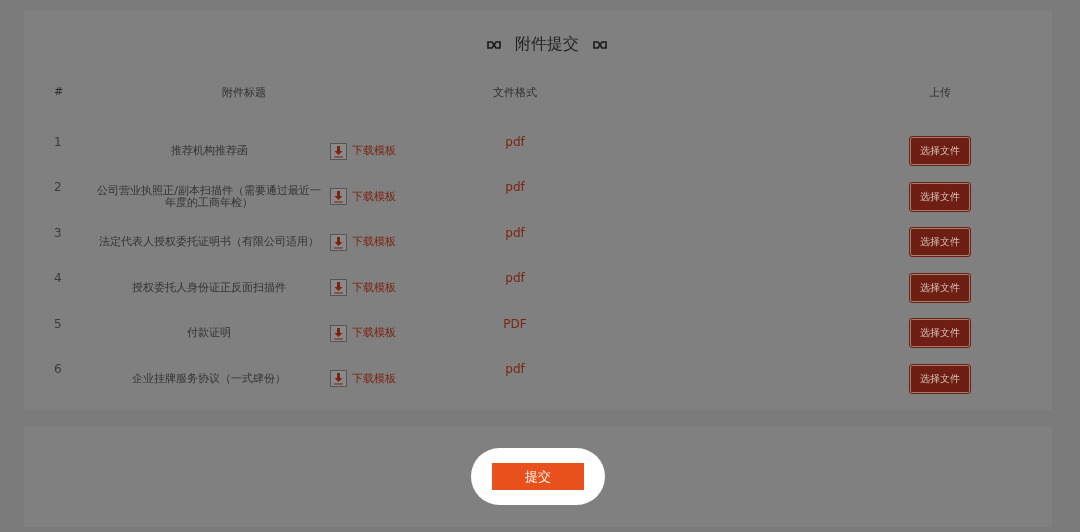 Image resolution: width=1080 pixels, height=532 pixels. Describe the element at coordinates (58, 278) in the screenshot. I see `row-number: 4` at that location.